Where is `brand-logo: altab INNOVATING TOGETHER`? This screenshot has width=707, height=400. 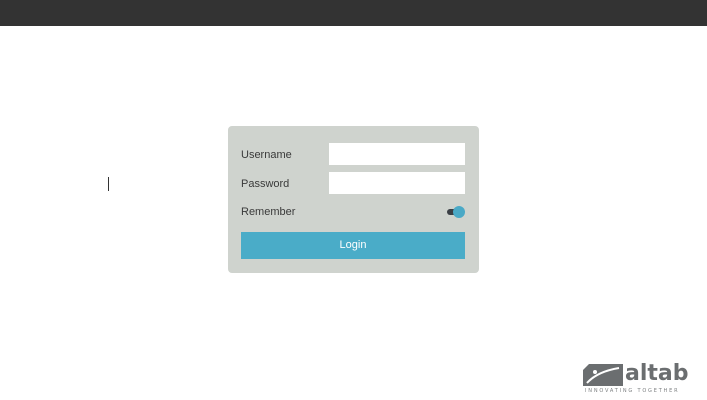 brand-logo: altab INNOVATING TOGETHER is located at coordinates (638, 378).